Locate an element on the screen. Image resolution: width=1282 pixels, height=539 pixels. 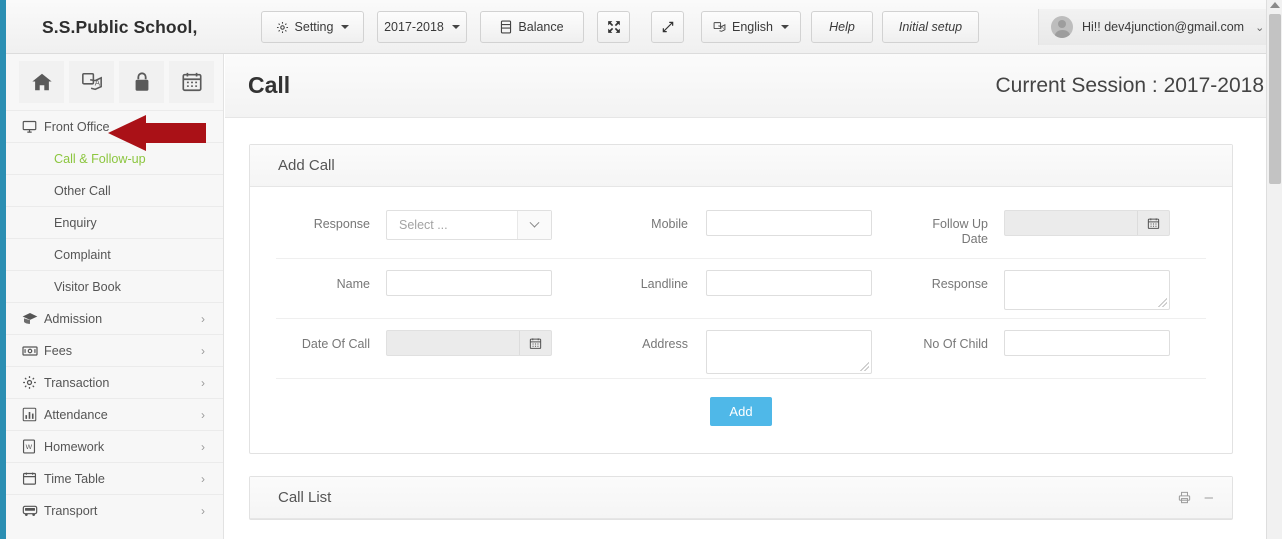
followup-date-value is located at coordinates (1071, 223).